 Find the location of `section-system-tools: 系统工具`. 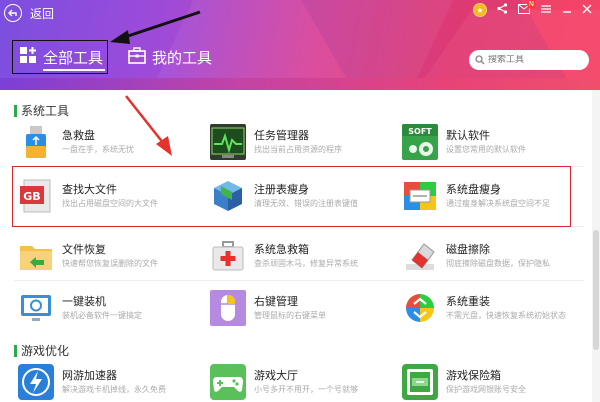

section-system-tools: 系统工具 is located at coordinates (41, 110).